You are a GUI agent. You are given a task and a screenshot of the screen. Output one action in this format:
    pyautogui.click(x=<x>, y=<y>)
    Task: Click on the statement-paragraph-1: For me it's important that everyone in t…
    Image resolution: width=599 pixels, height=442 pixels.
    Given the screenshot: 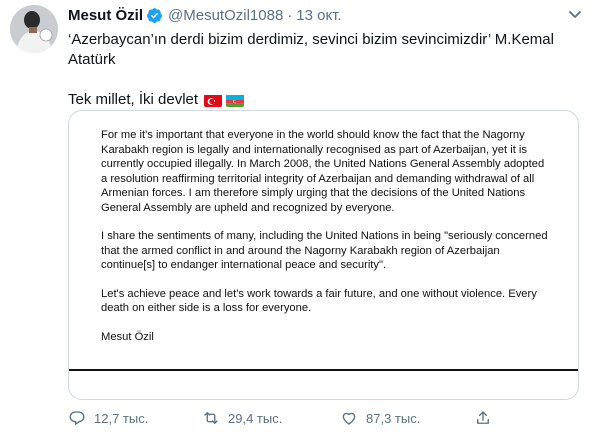 What is the action you would take?
    pyautogui.click(x=323, y=171)
    